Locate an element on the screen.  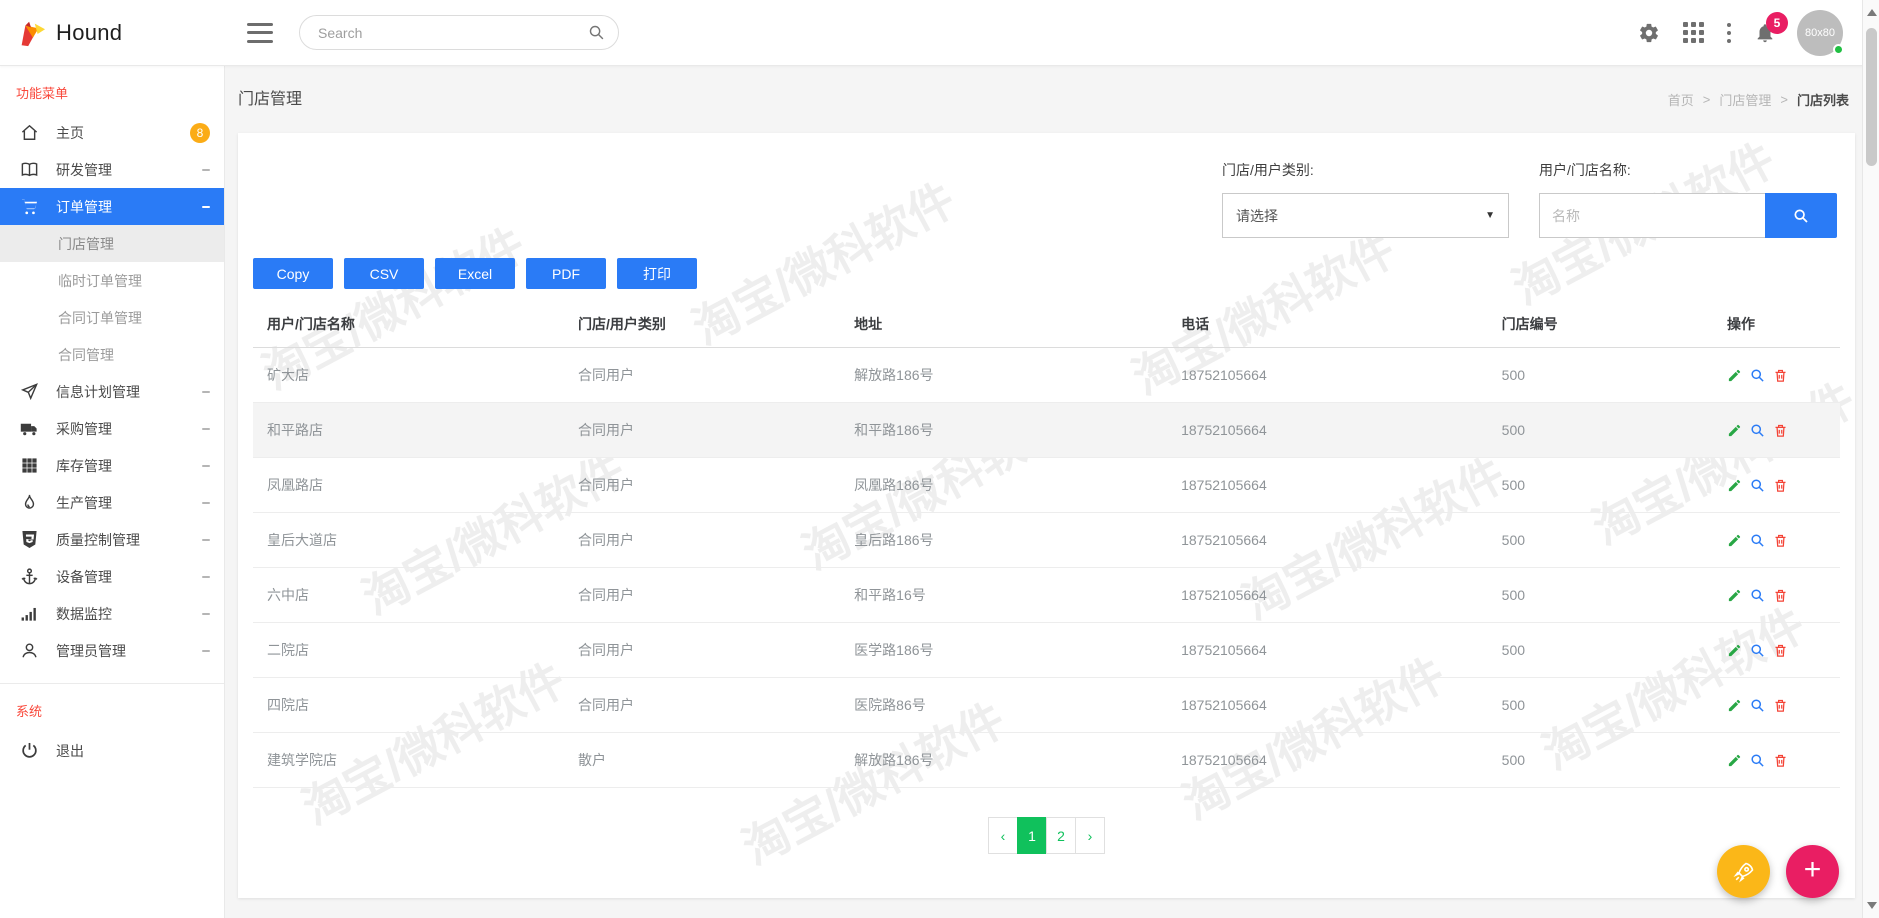
pagination-next-button: › is located at coordinates (1090, 835).